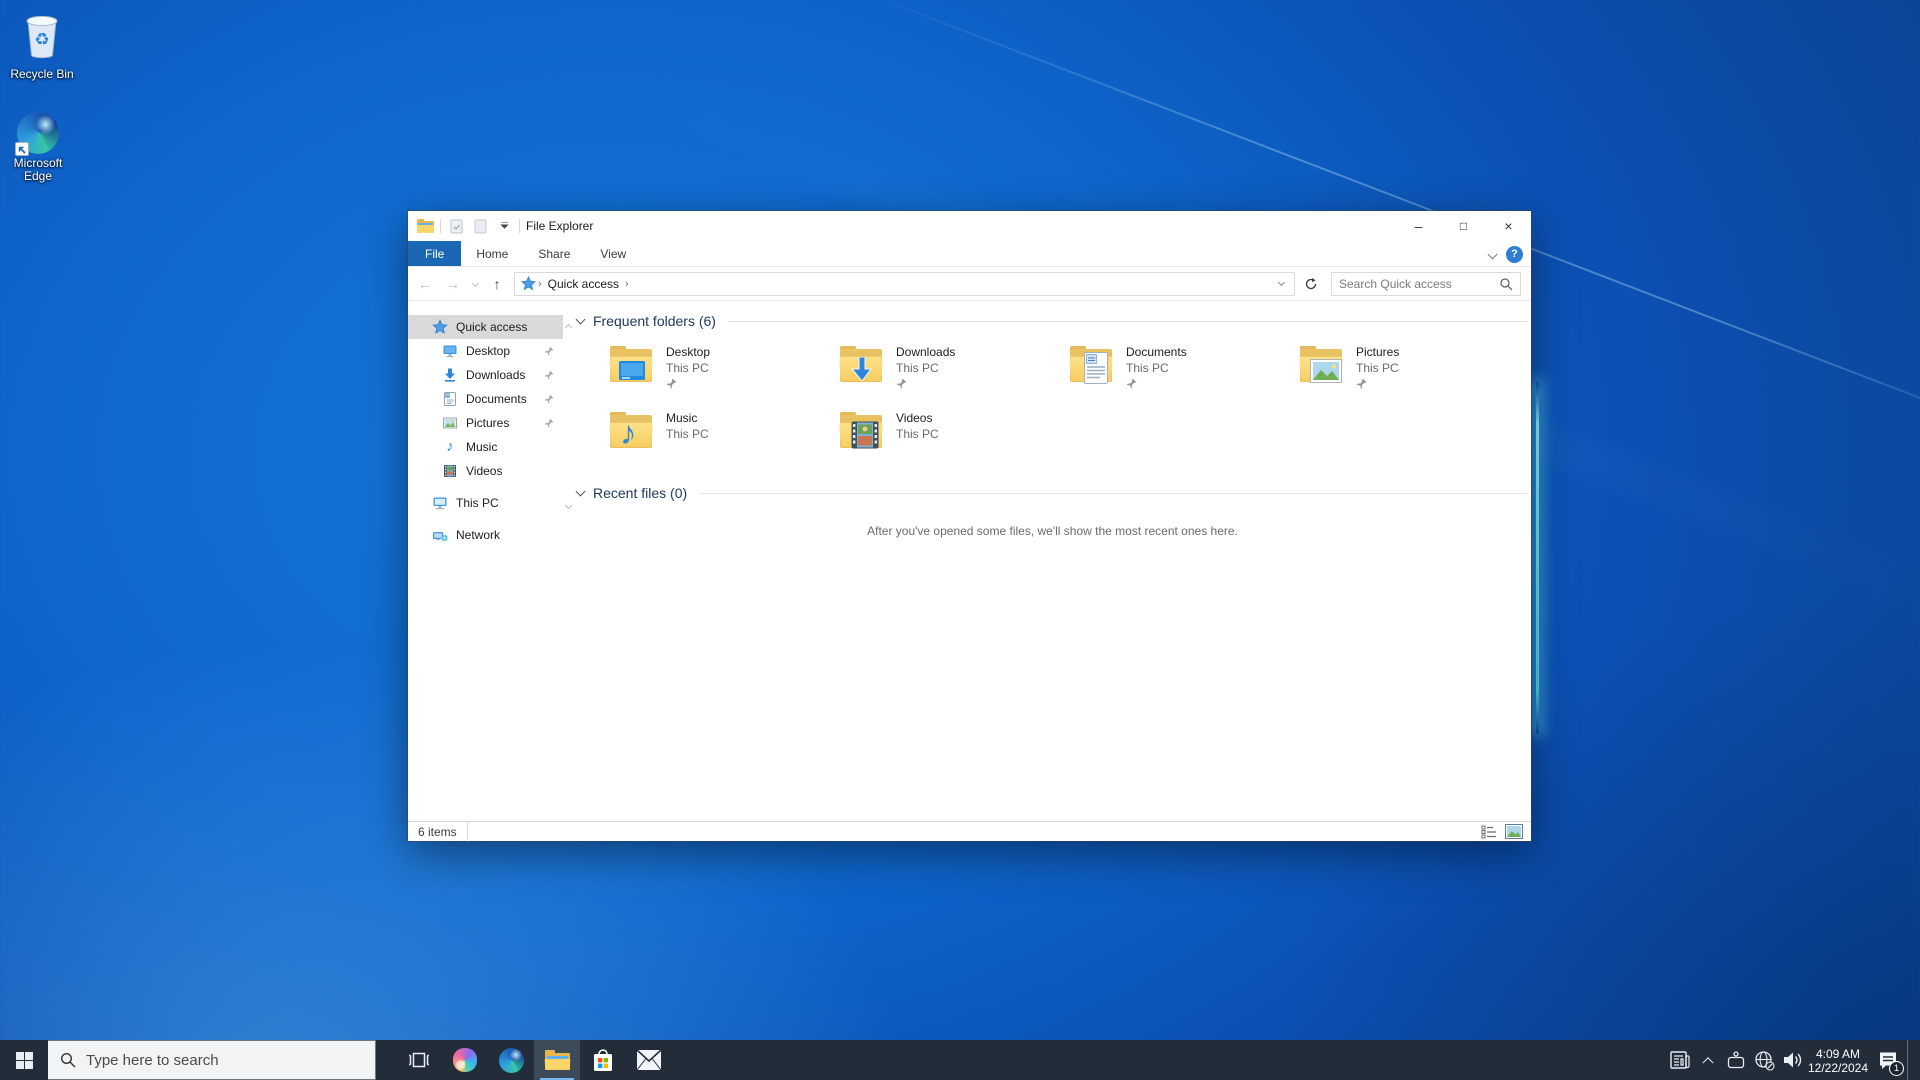 The image size is (1920, 1080). What do you see at coordinates (1418, 226) in the screenshot?
I see `minimize-button: –` at bounding box center [1418, 226].